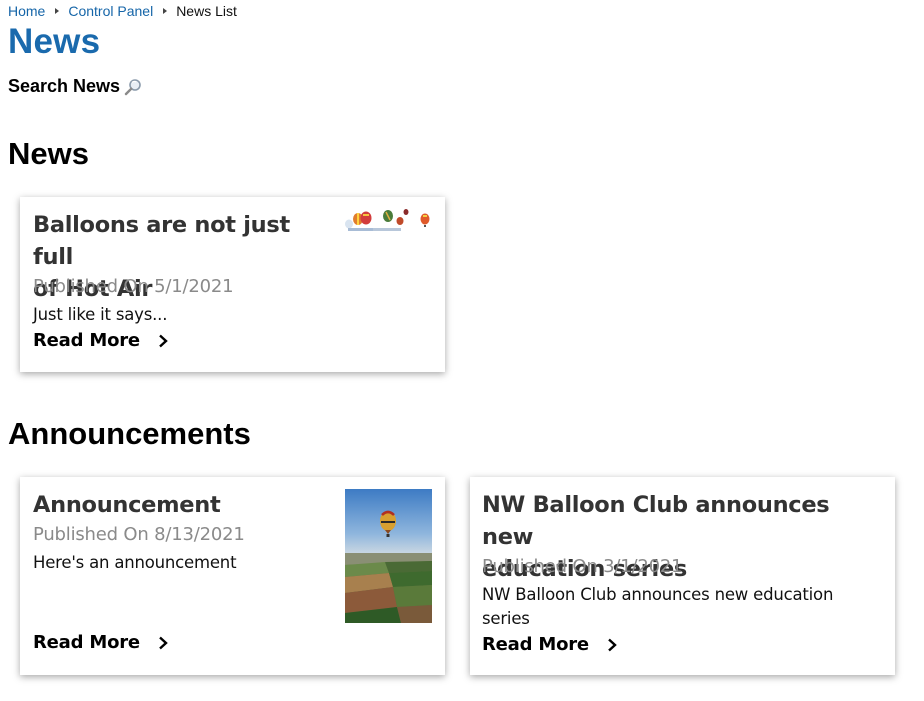  What do you see at coordinates (582, 566) in the screenshot?
I see `nw-balloon-club-card-date: Published On 3/1/2021` at bounding box center [582, 566].